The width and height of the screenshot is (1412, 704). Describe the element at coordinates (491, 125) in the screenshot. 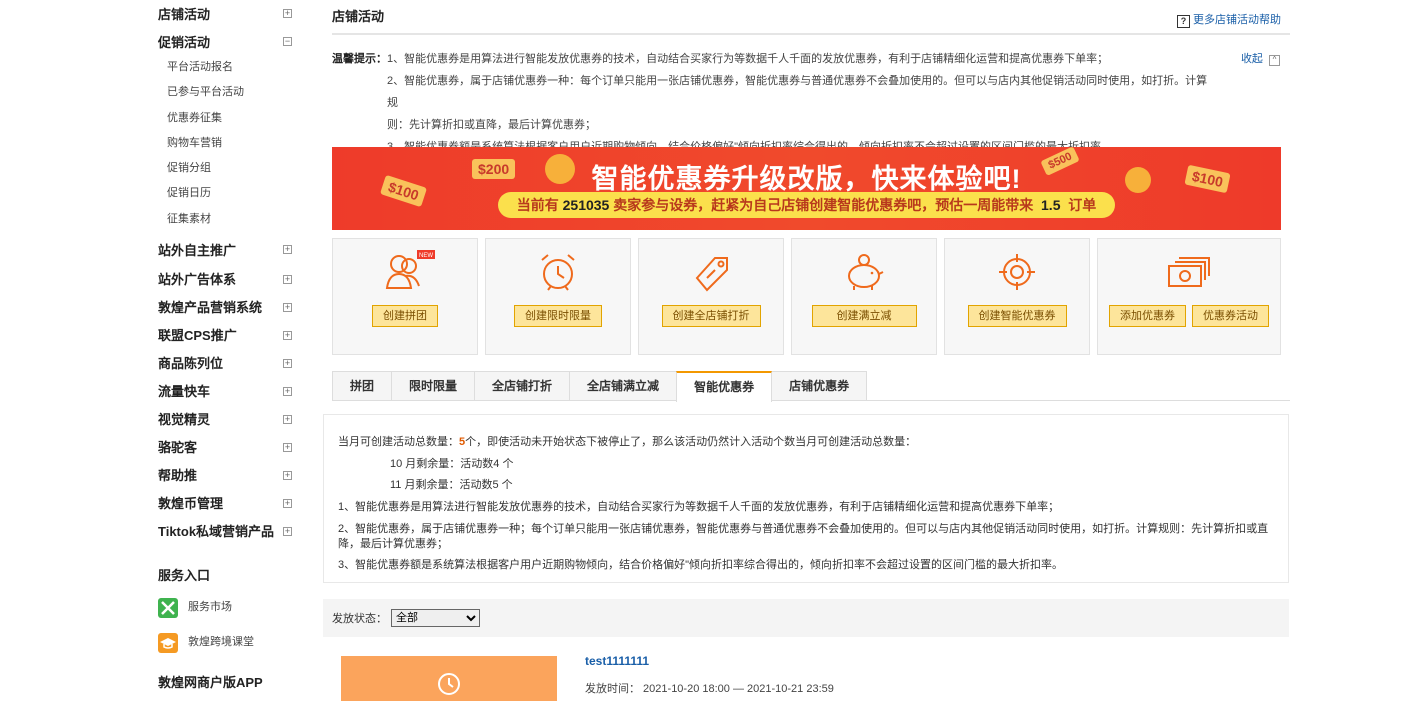

I see `tip-line: 则：先计算折扣或直降，最后计算优惠券；` at that location.